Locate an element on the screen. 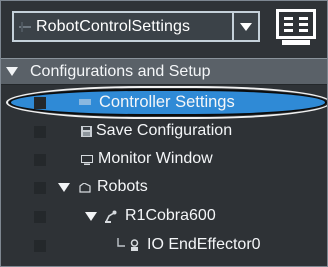 This screenshot has width=328, height=267. folder-icon is located at coordinates (85, 188).